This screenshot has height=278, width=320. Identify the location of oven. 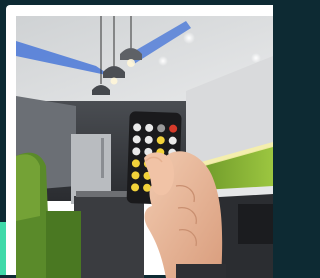
(255, 224).